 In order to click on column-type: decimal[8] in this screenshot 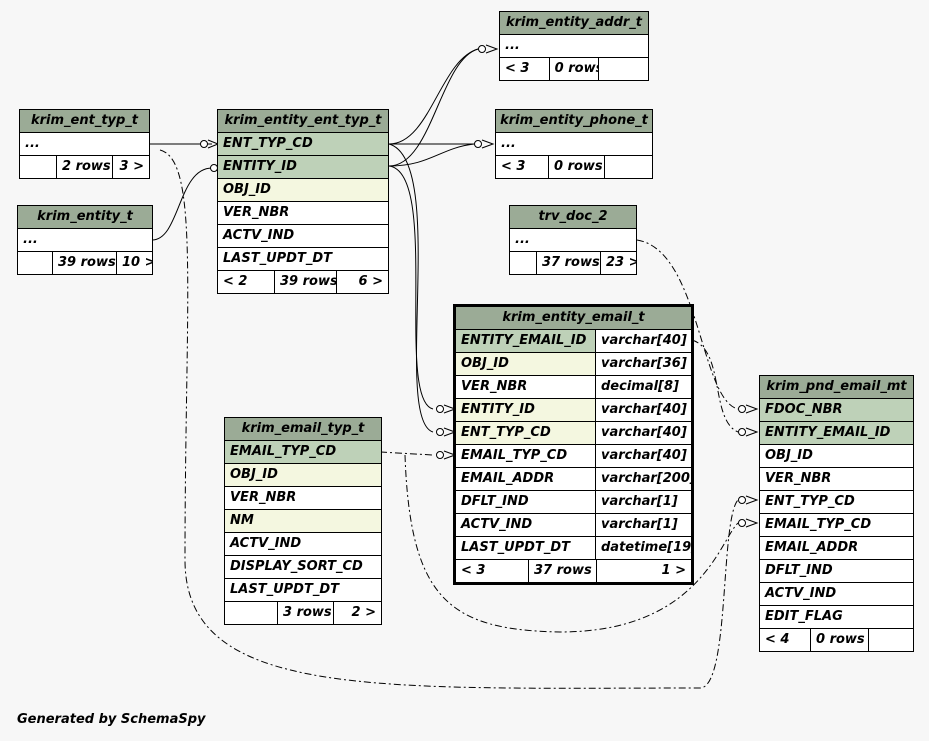, I will do `click(643, 387)`.